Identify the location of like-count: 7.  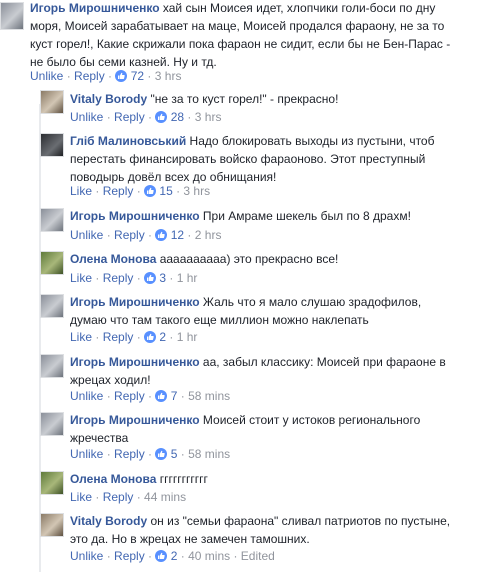
(174, 396).